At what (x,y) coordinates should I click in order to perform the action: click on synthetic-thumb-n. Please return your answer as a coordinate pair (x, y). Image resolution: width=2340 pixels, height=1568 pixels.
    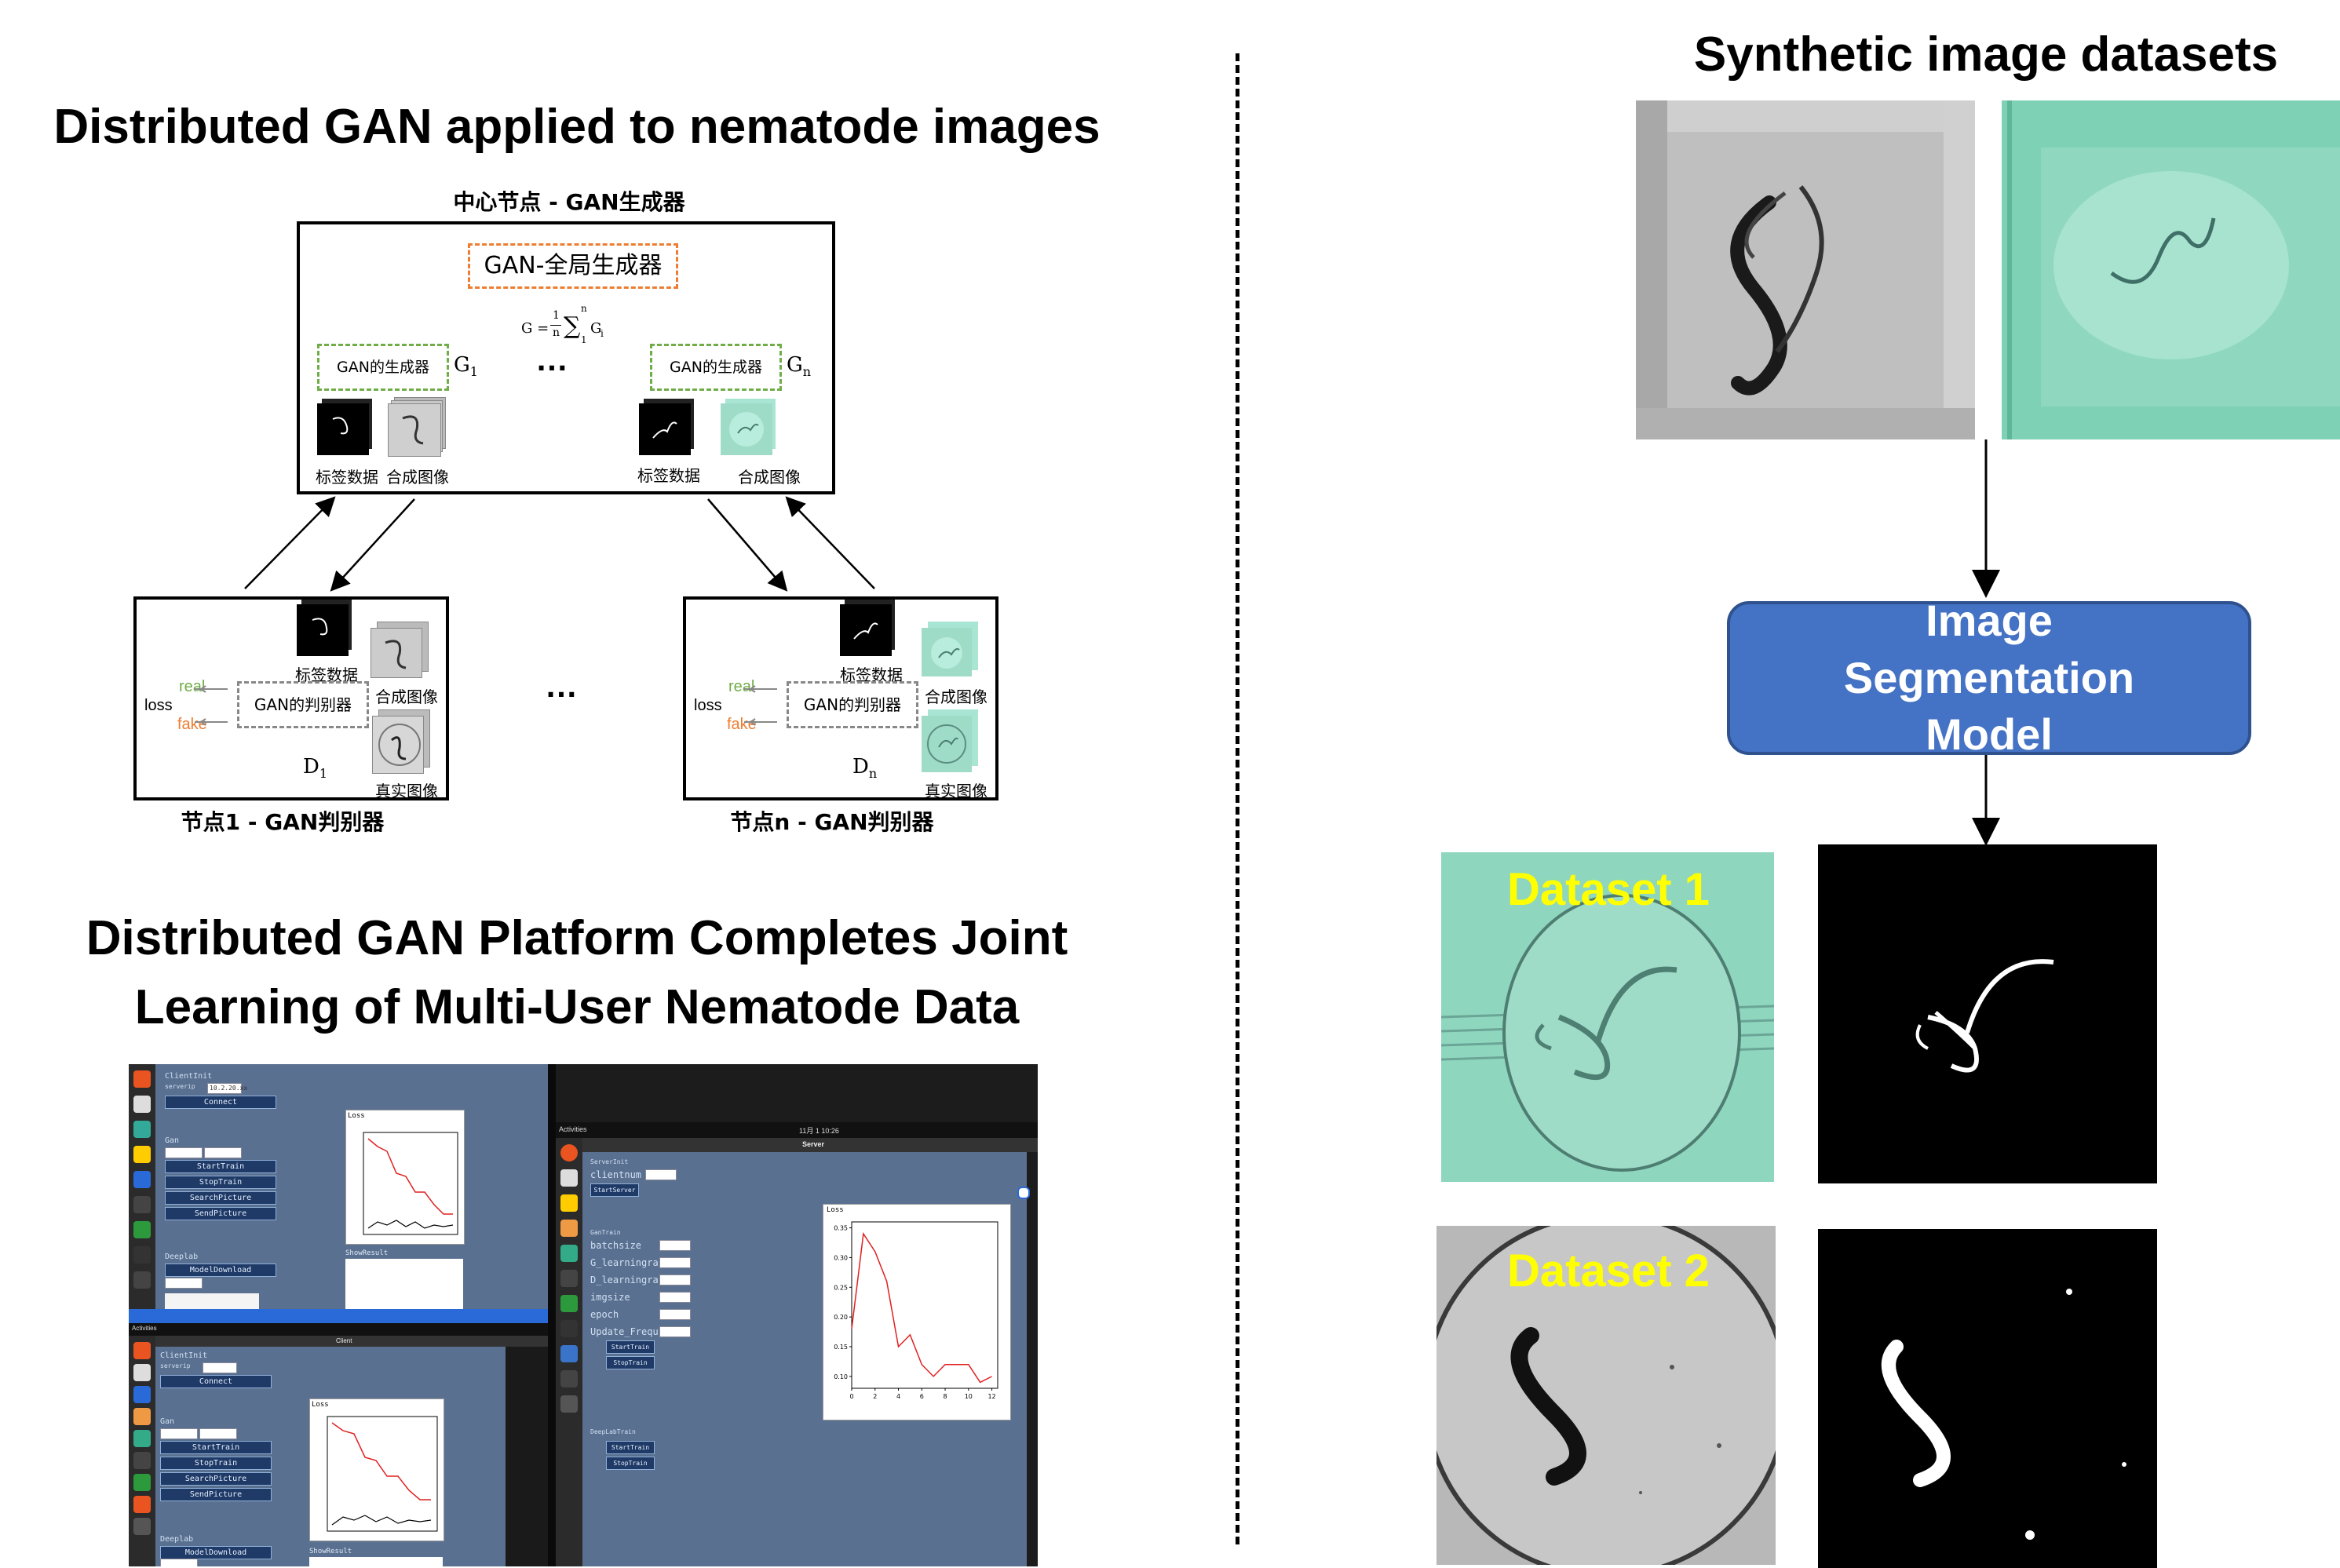
    Looking at the image, I should click on (749, 429).